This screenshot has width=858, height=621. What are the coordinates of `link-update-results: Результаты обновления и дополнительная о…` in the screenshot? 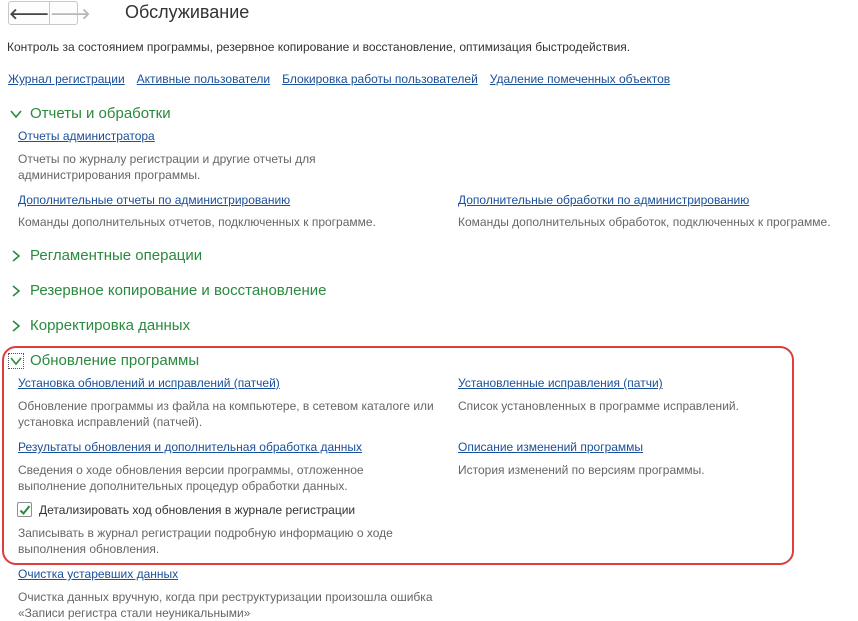 It's located at (190, 447).